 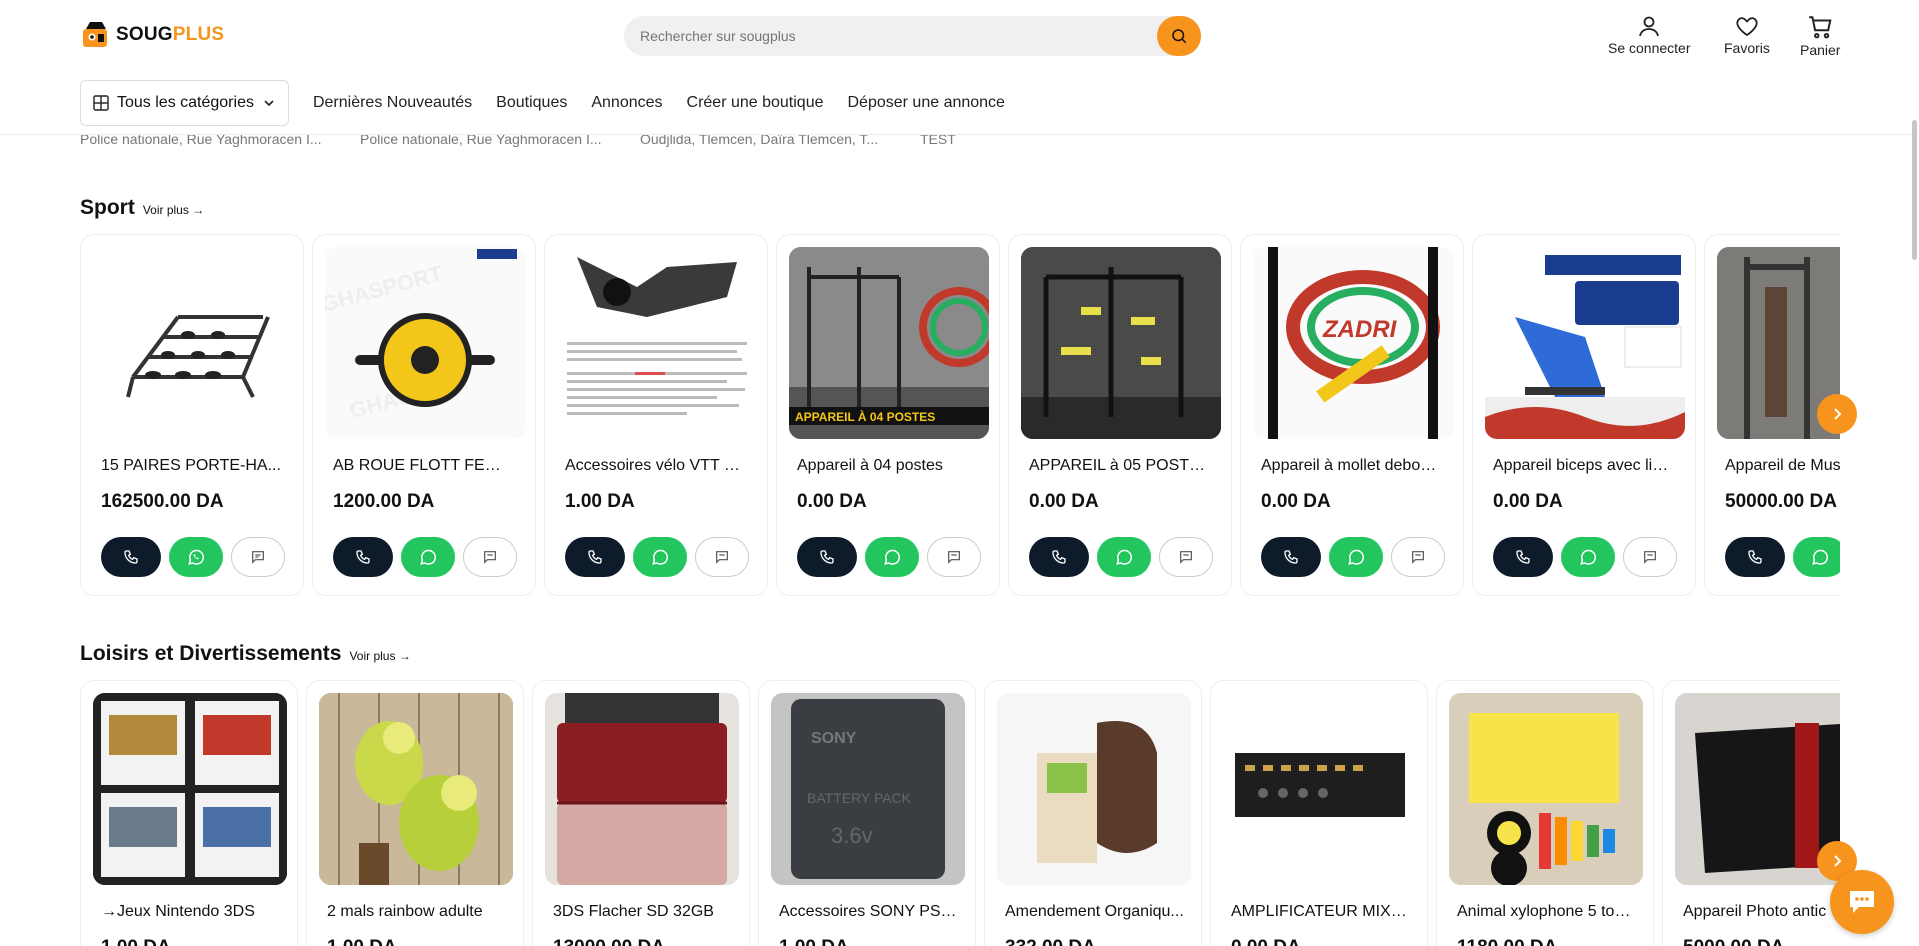 What do you see at coordinates (1914, 190) in the screenshot?
I see `page-scrollbar` at bounding box center [1914, 190].